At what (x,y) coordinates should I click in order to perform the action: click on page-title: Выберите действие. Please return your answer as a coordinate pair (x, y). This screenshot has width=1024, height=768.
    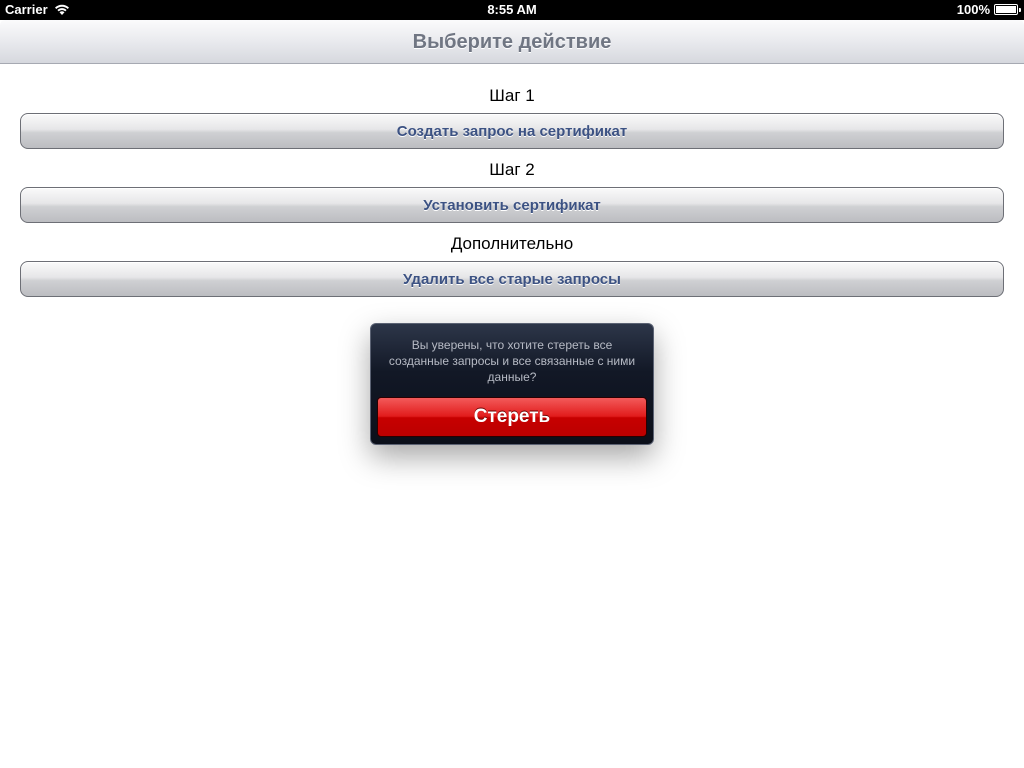
    Looking at the image, I should click on (512, 42).